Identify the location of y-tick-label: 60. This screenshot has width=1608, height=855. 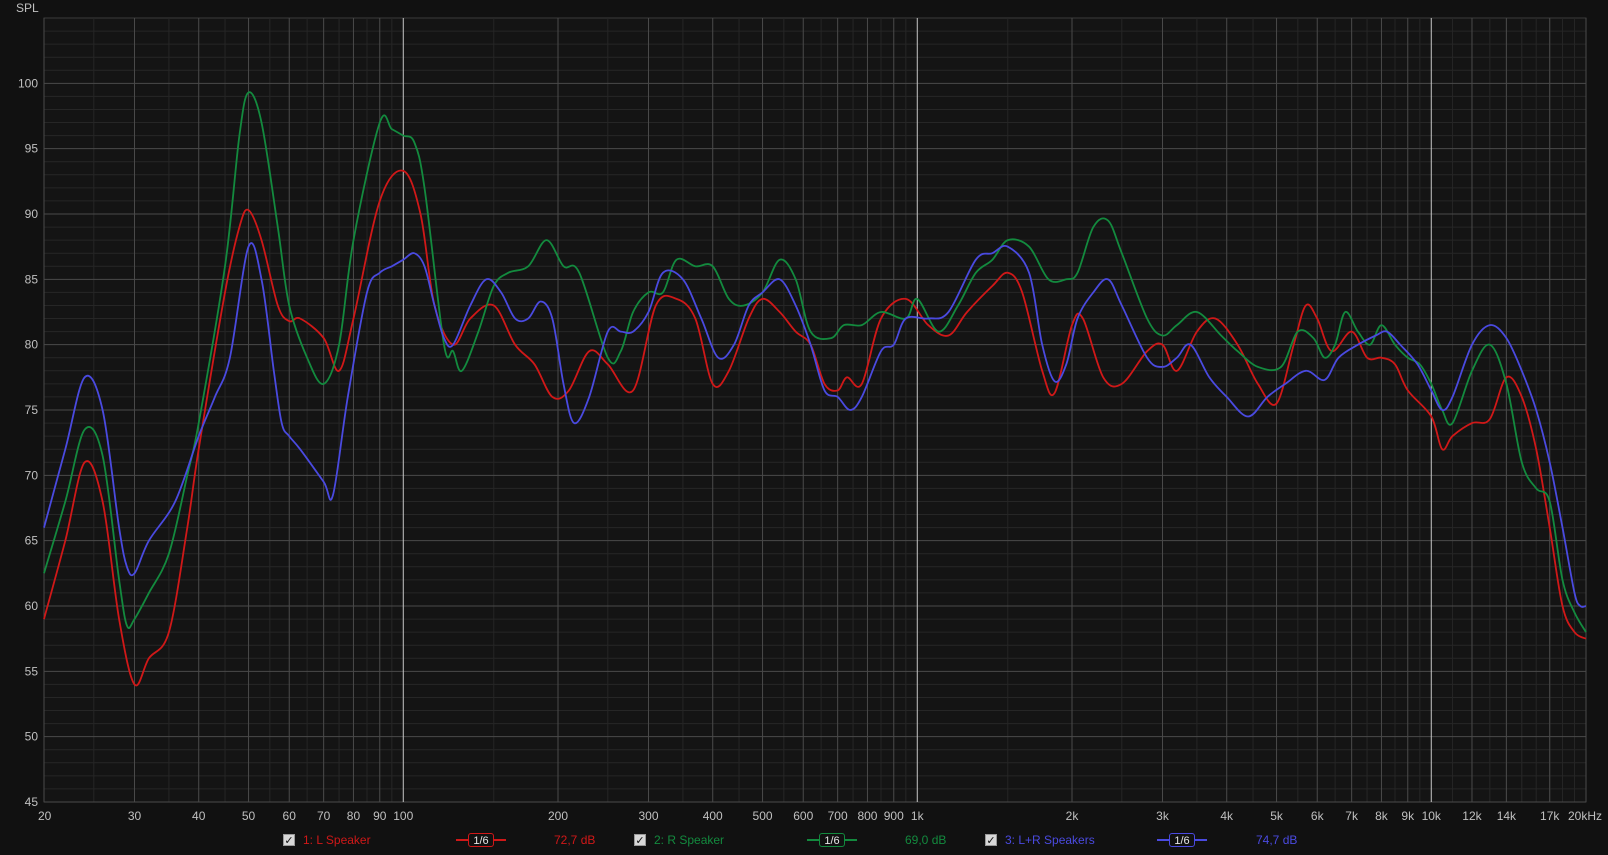
(32, 606).